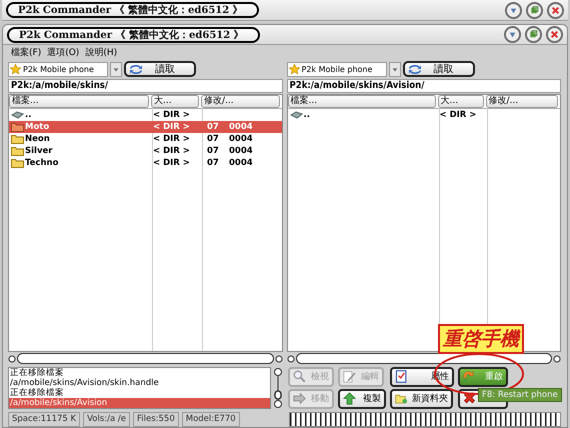 The image size is (570, 428). I want to click on file-name: Silver, so click(38, 151).